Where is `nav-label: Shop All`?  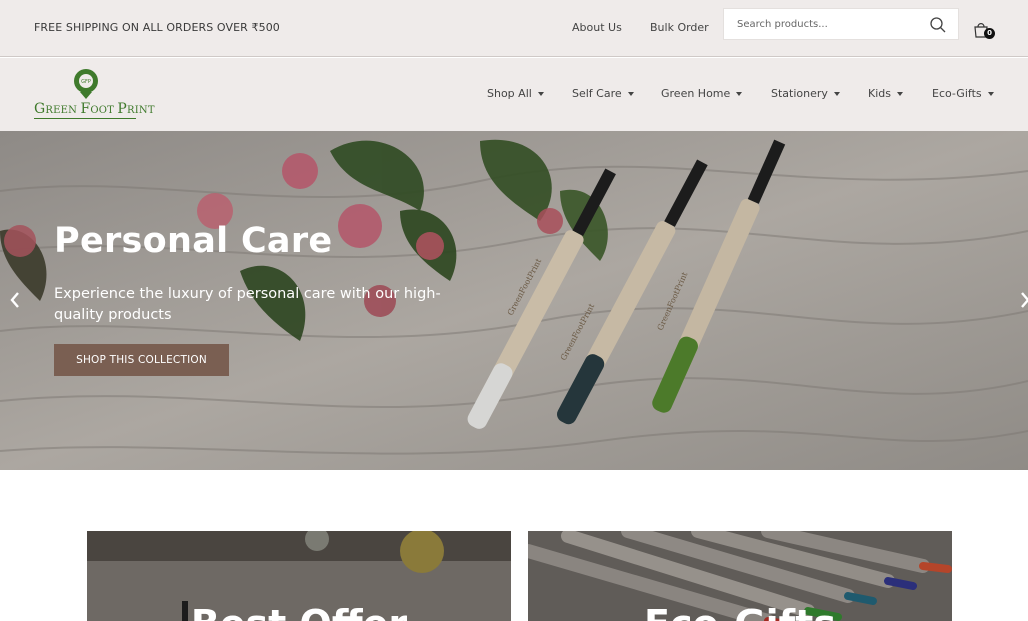
nav-label: Shop All is located at coordinates (509, 93).